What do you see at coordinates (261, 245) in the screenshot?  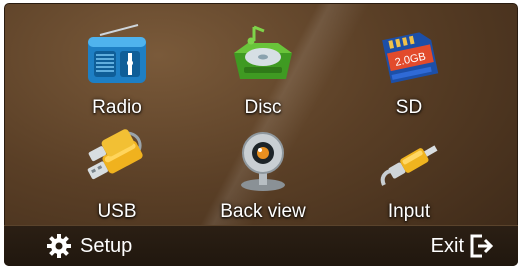 I see `bottom-bar: Setup Exit` at bounding box center [261, 245].